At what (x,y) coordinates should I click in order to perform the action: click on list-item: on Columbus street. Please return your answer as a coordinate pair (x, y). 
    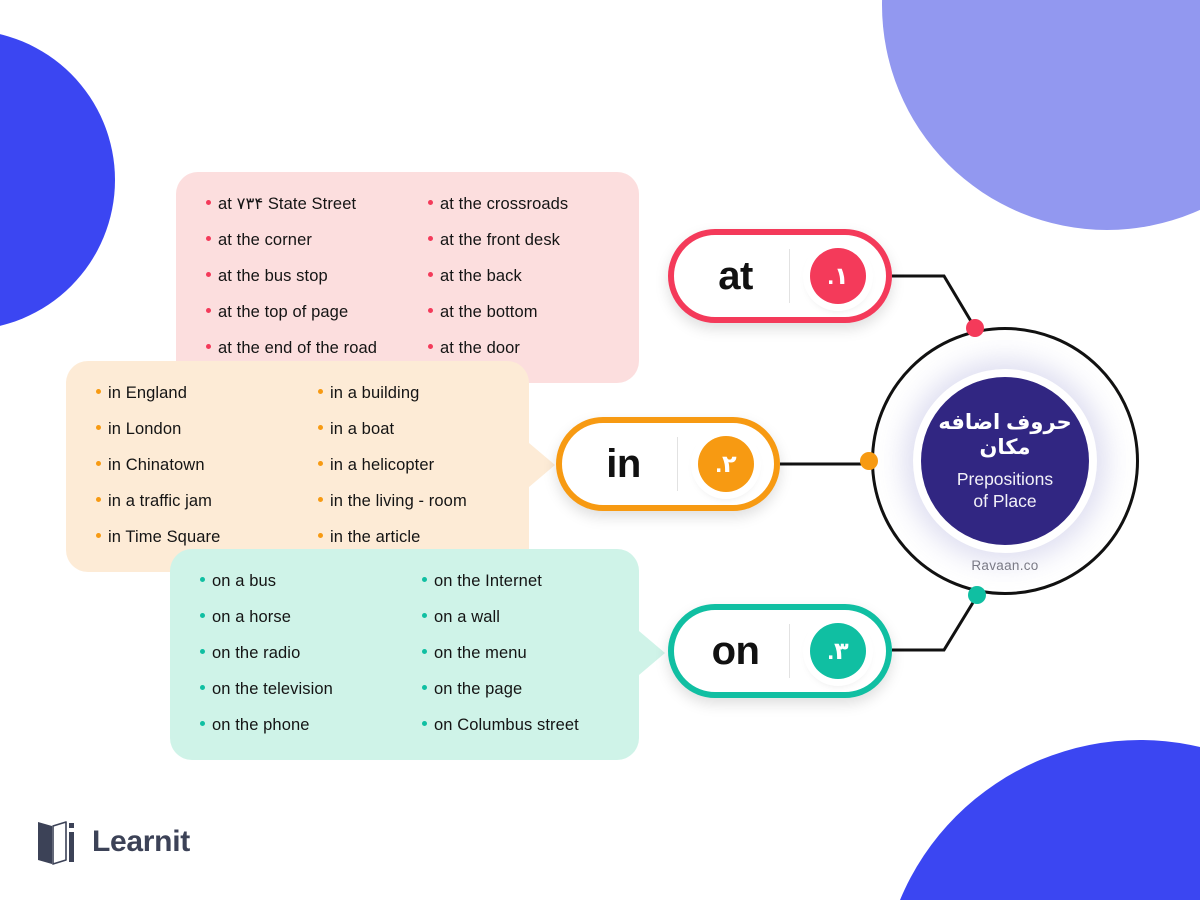
    Looking at the image, I should click on (500, 725).